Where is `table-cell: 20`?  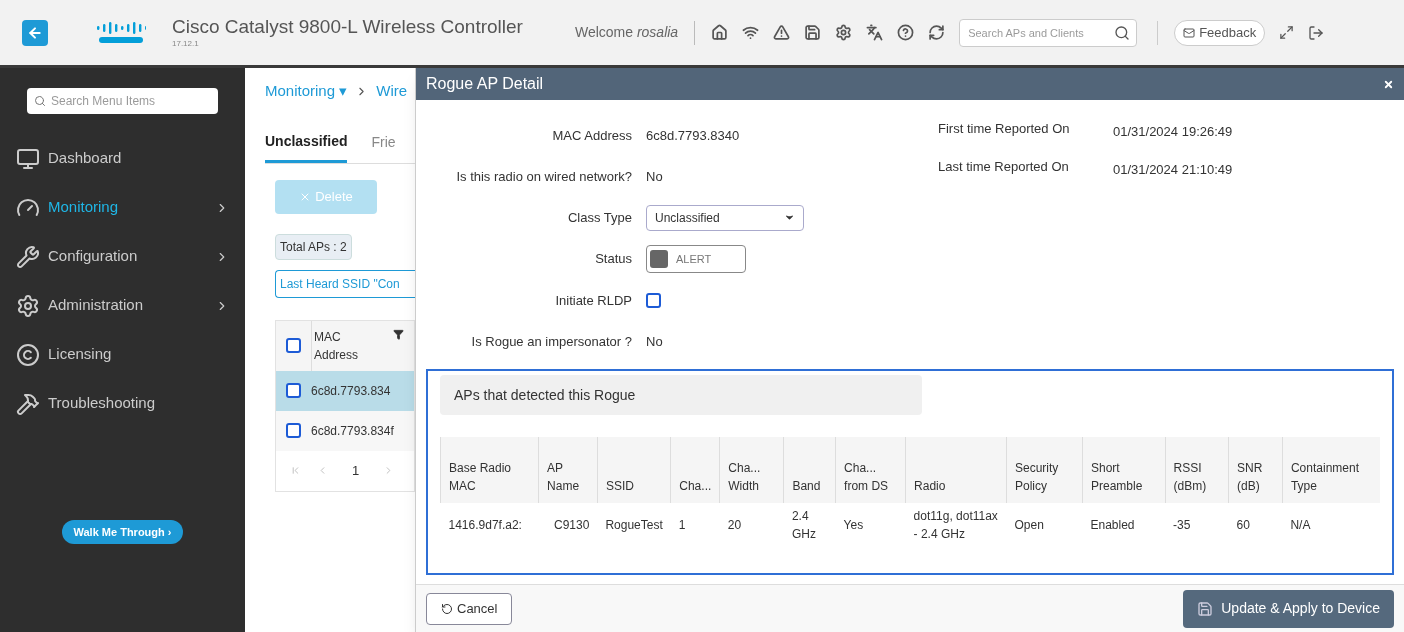
table-cell: 20 is located at coordinates (751, 525).